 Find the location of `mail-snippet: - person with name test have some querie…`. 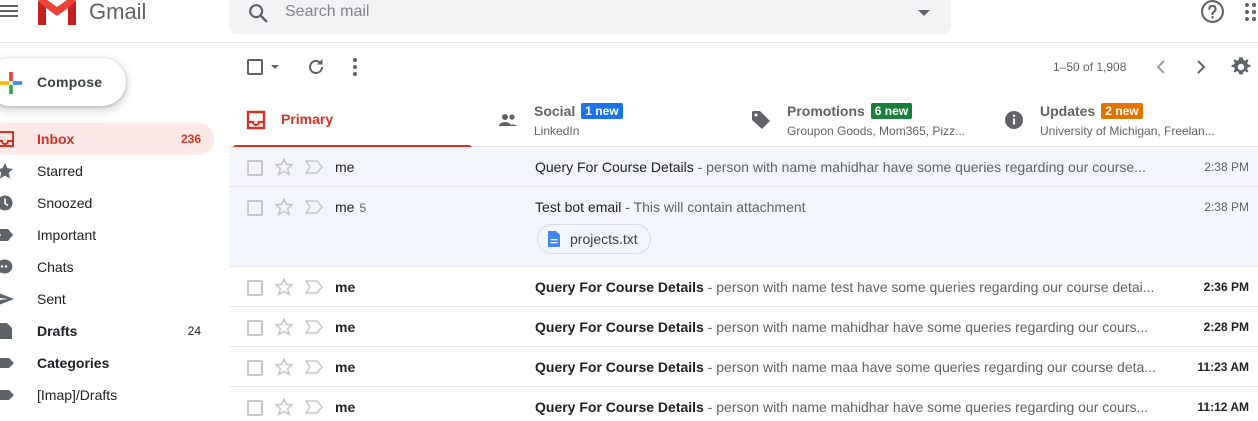

mail-snippet: - person with name test have some querie… is located at coordinates (929, 287).